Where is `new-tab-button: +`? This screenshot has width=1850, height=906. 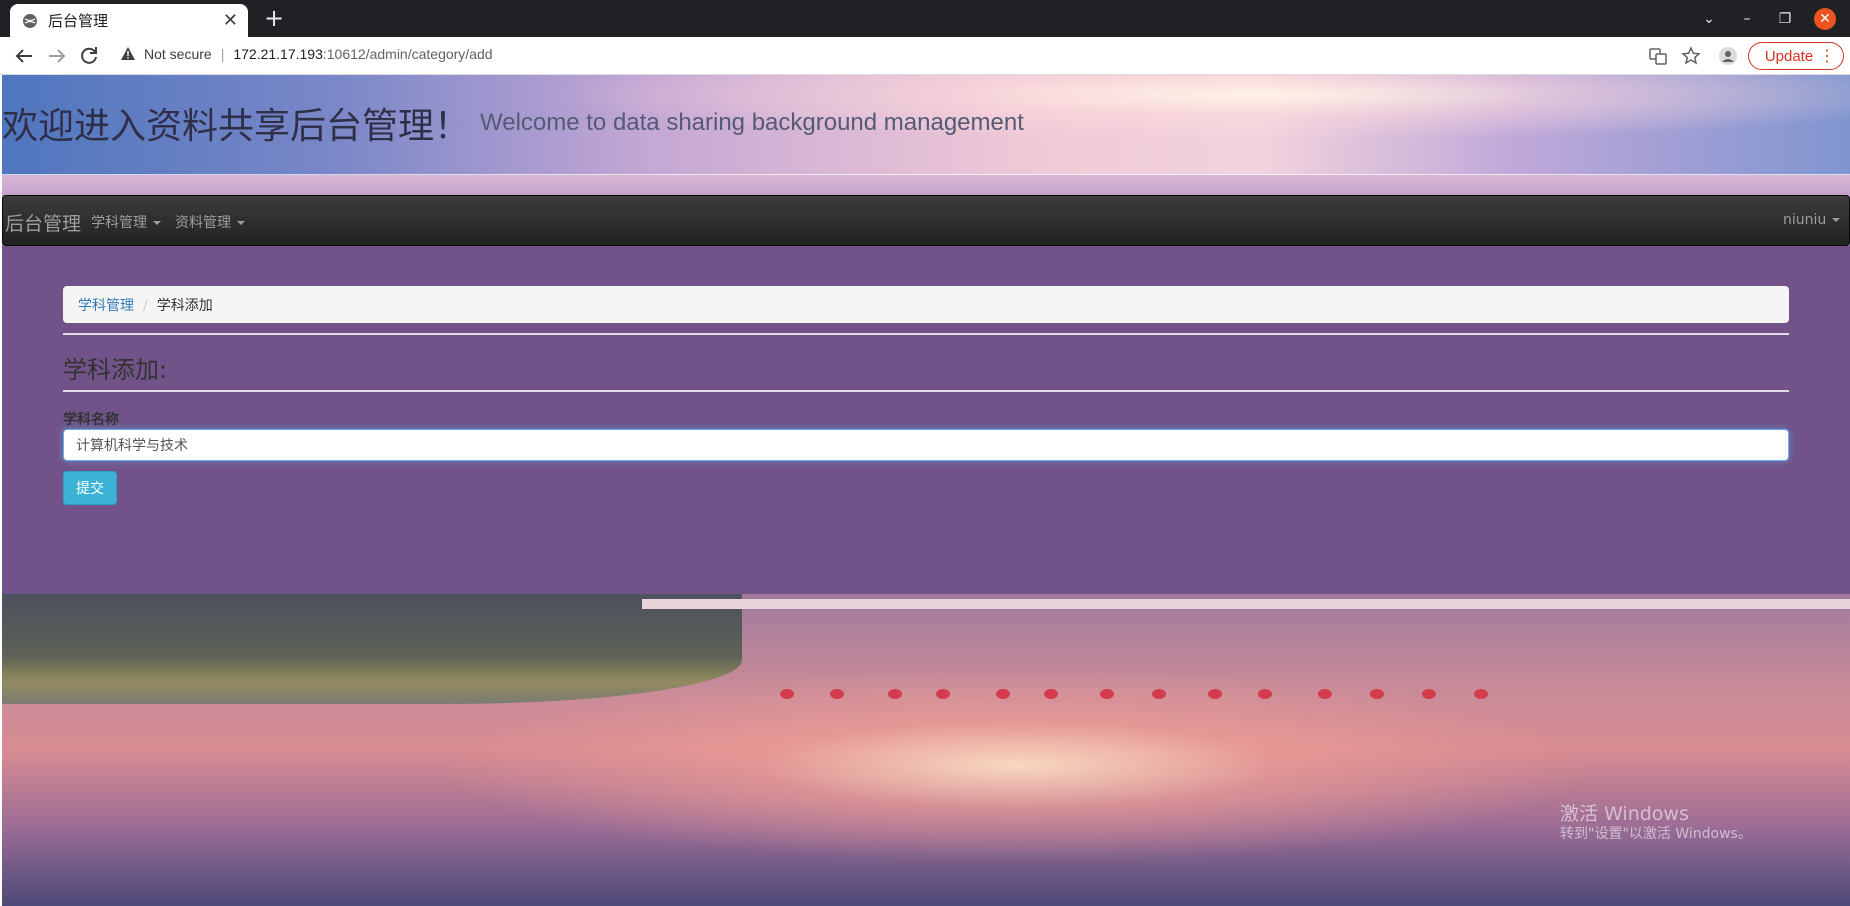 new-tab-button: + is located at coordinates (274, 18).